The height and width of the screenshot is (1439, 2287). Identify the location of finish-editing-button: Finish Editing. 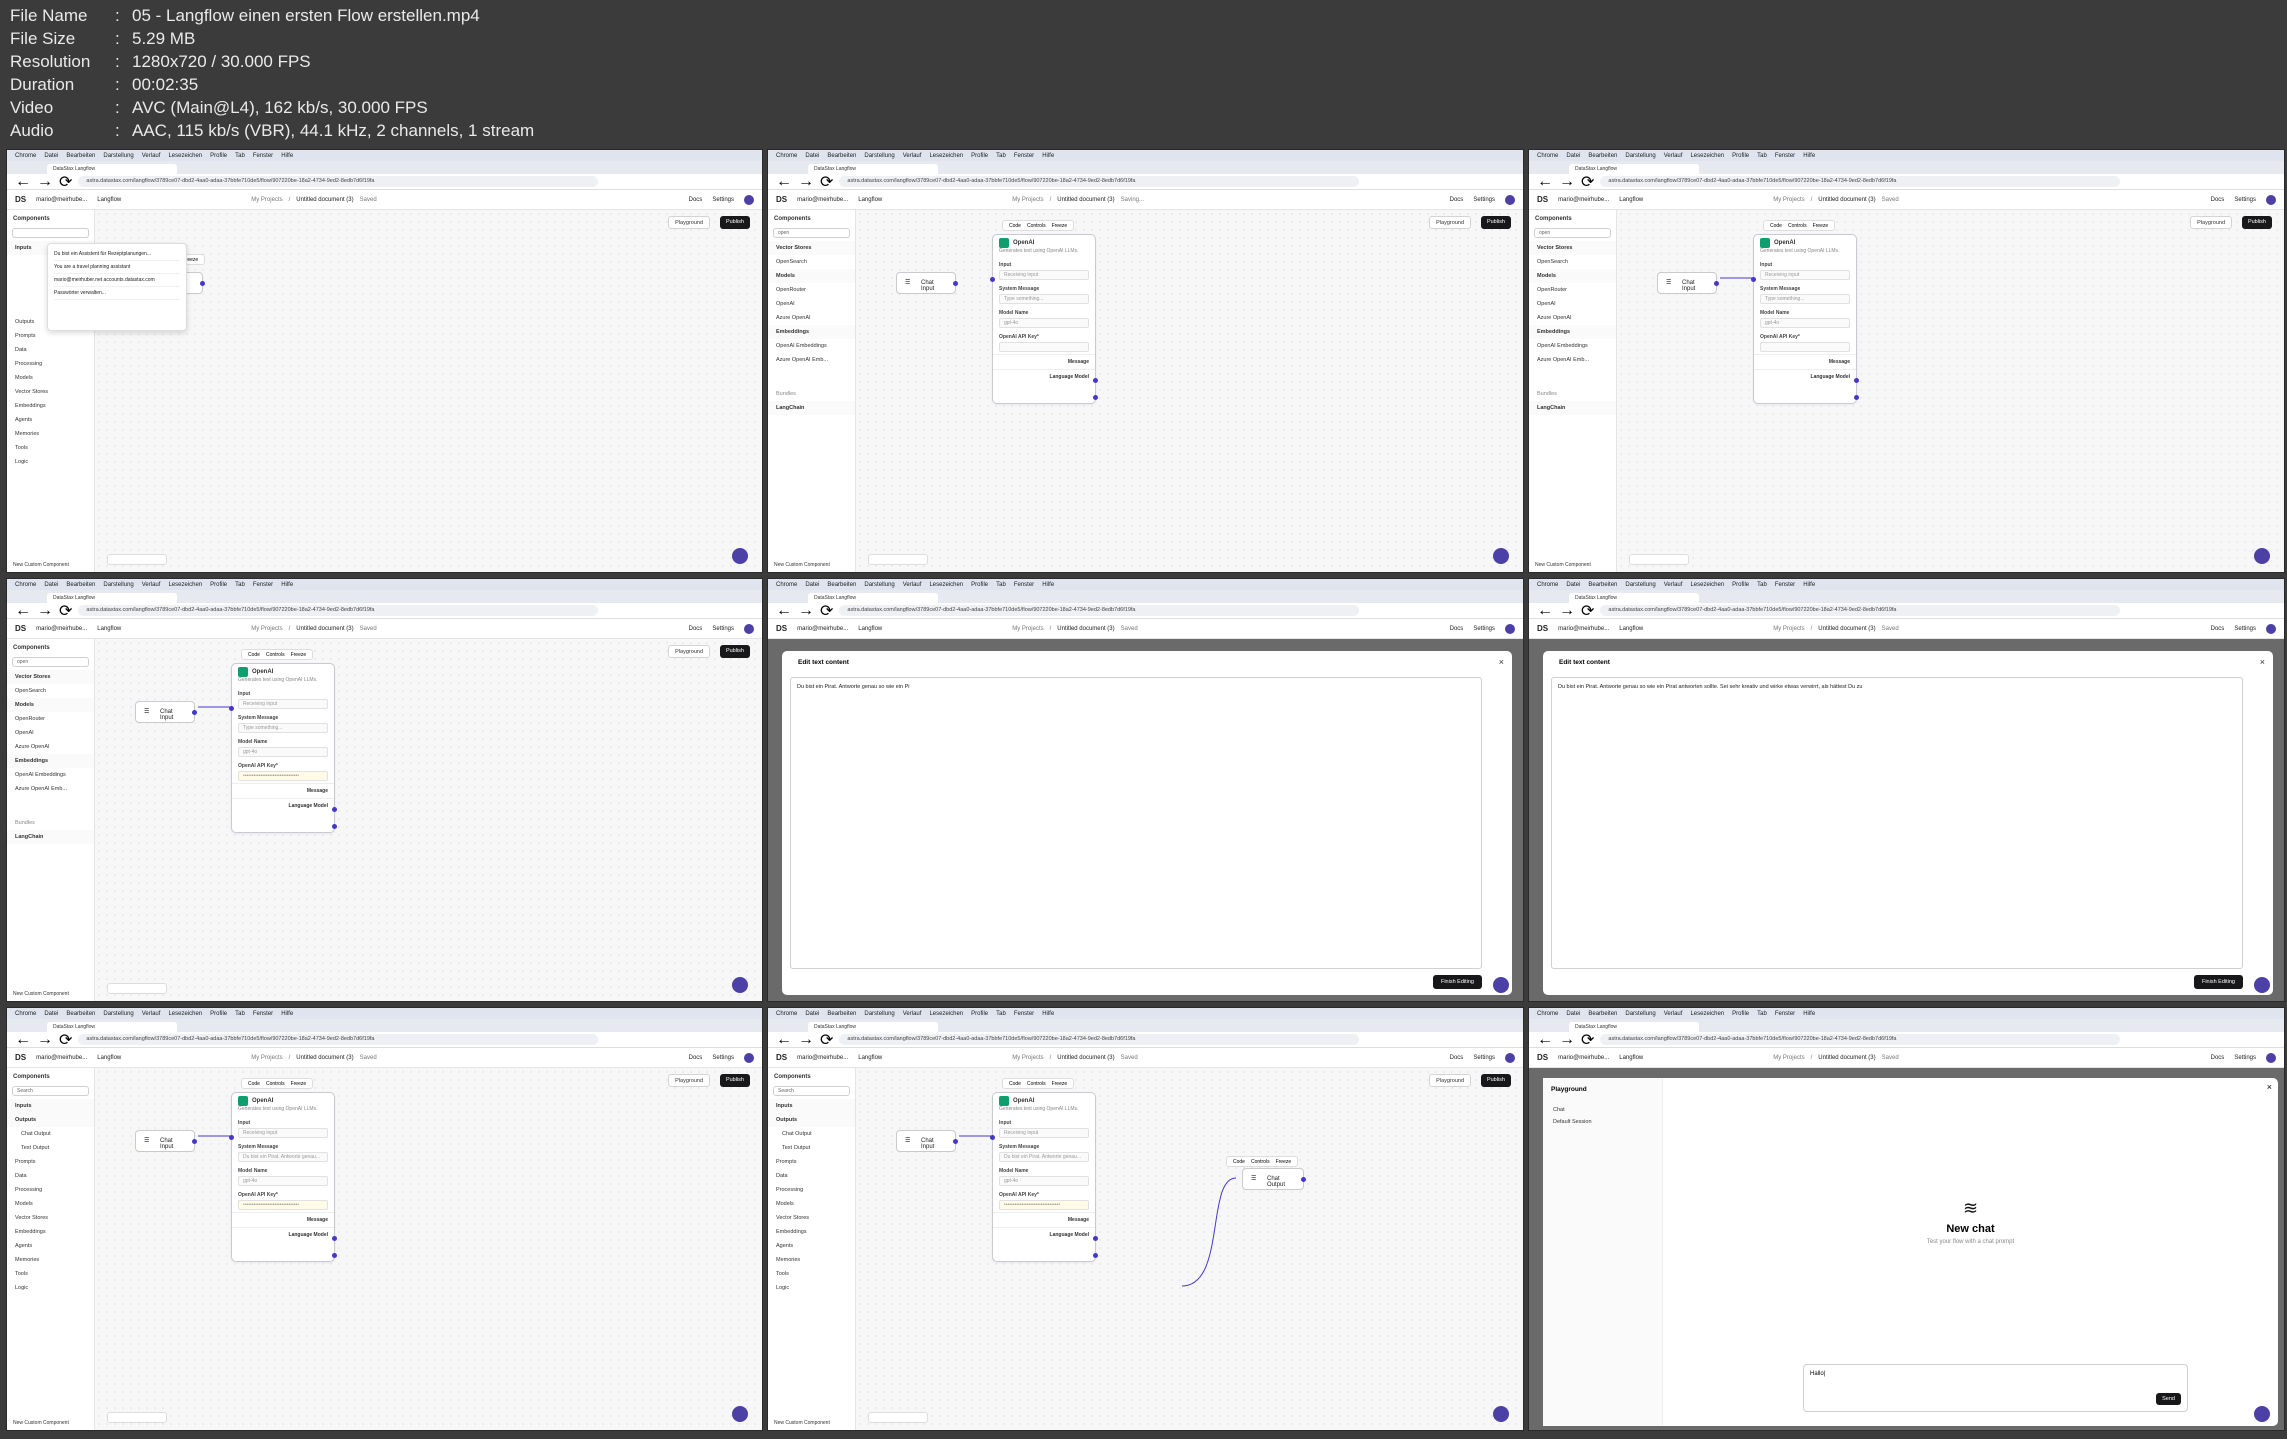
(2218, 982).